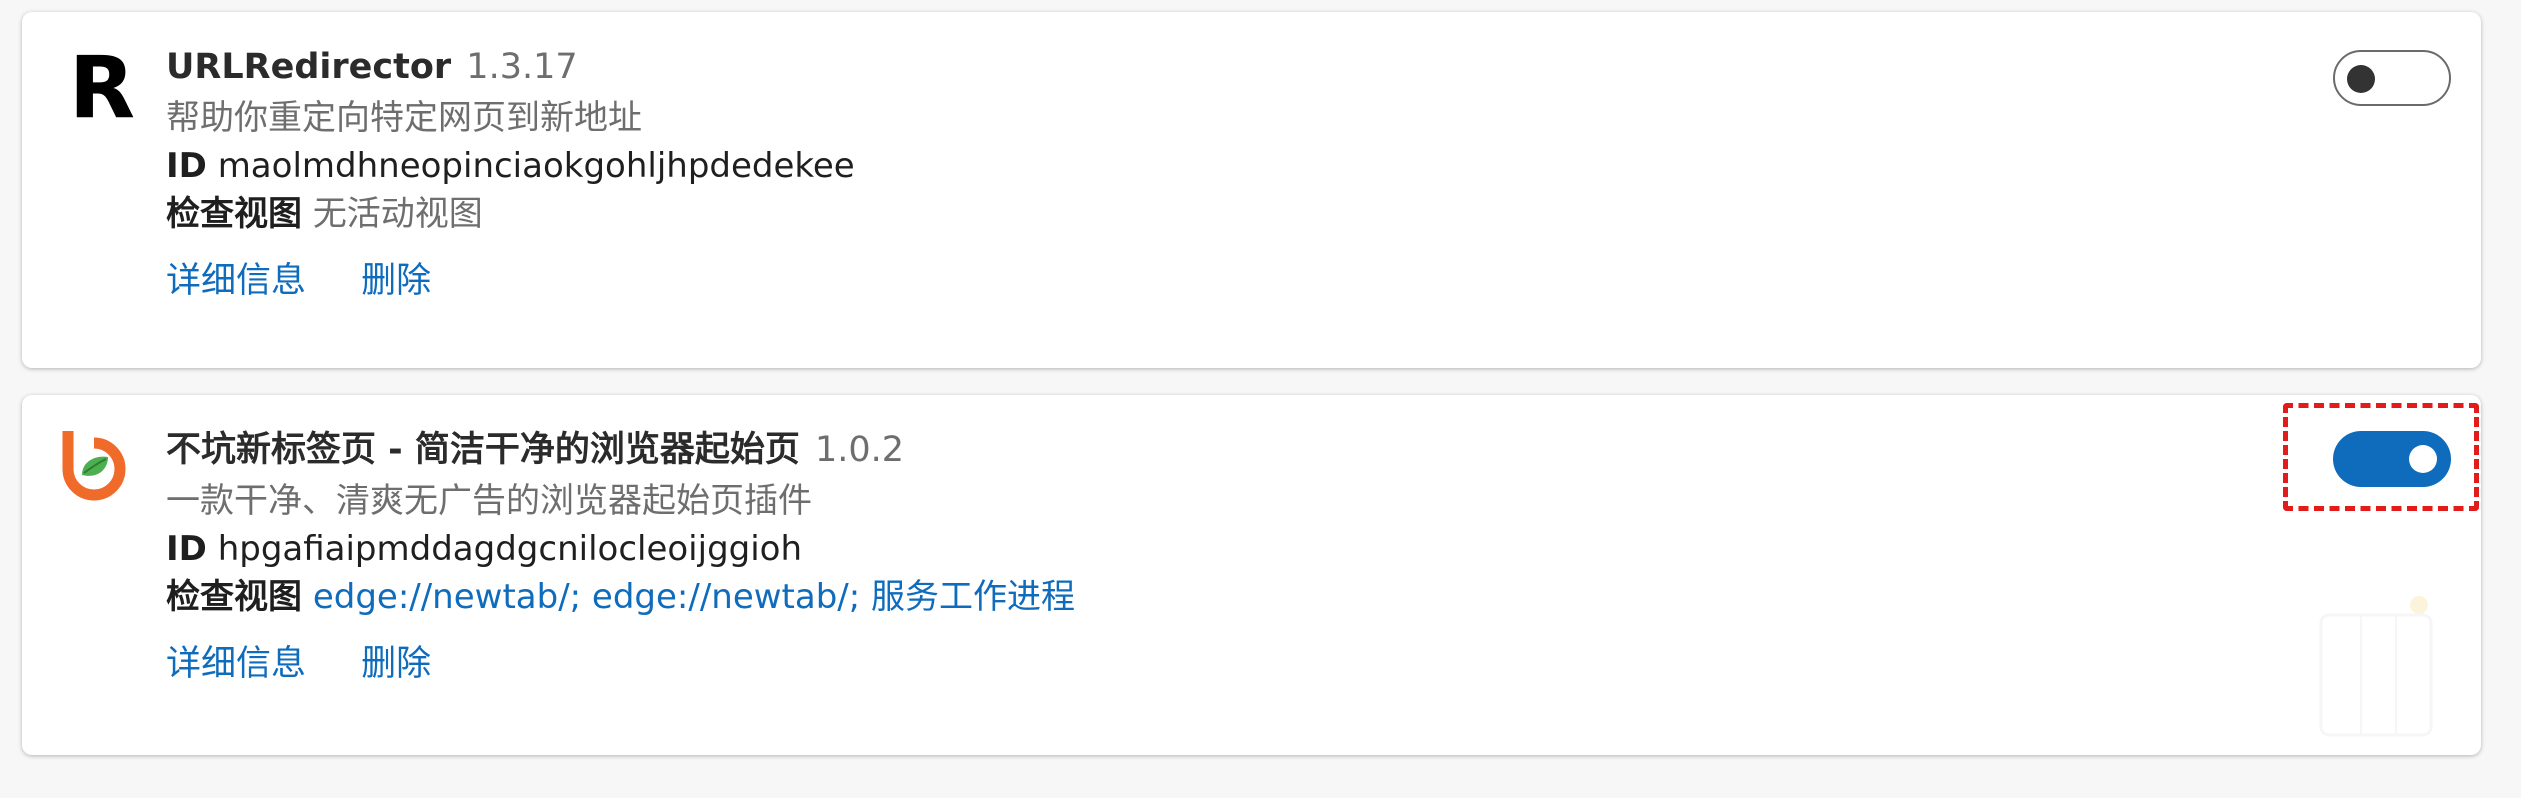 Image resolution: width=2521 pixels, height=798 pixels. What do you see at coordinates (522, 67) in the screenshot?
I see `extension-version: 1.3.17` at bounding box center [522, 67].